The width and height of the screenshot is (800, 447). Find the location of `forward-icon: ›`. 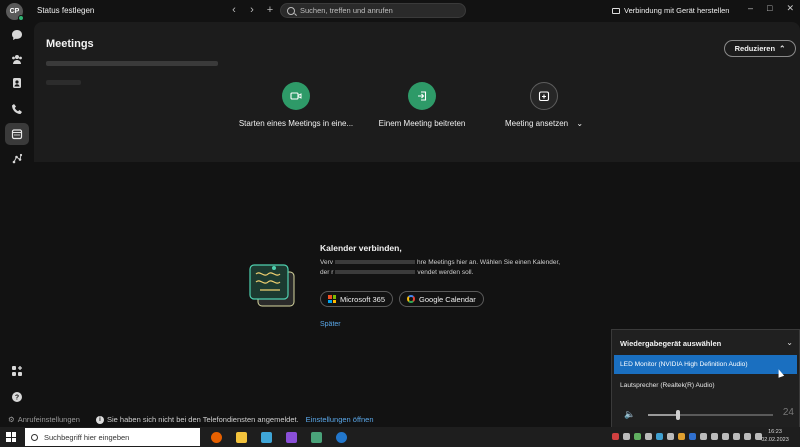

forward-icon: › is located at coordinates (252, 10).